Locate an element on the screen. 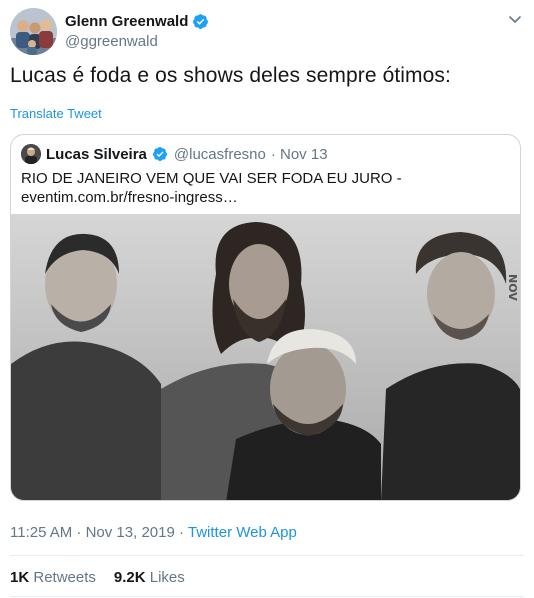 This screenshot has width=534, height=598. translate-tweet-link: Translate Tweet is located at coordinates (56, 113).